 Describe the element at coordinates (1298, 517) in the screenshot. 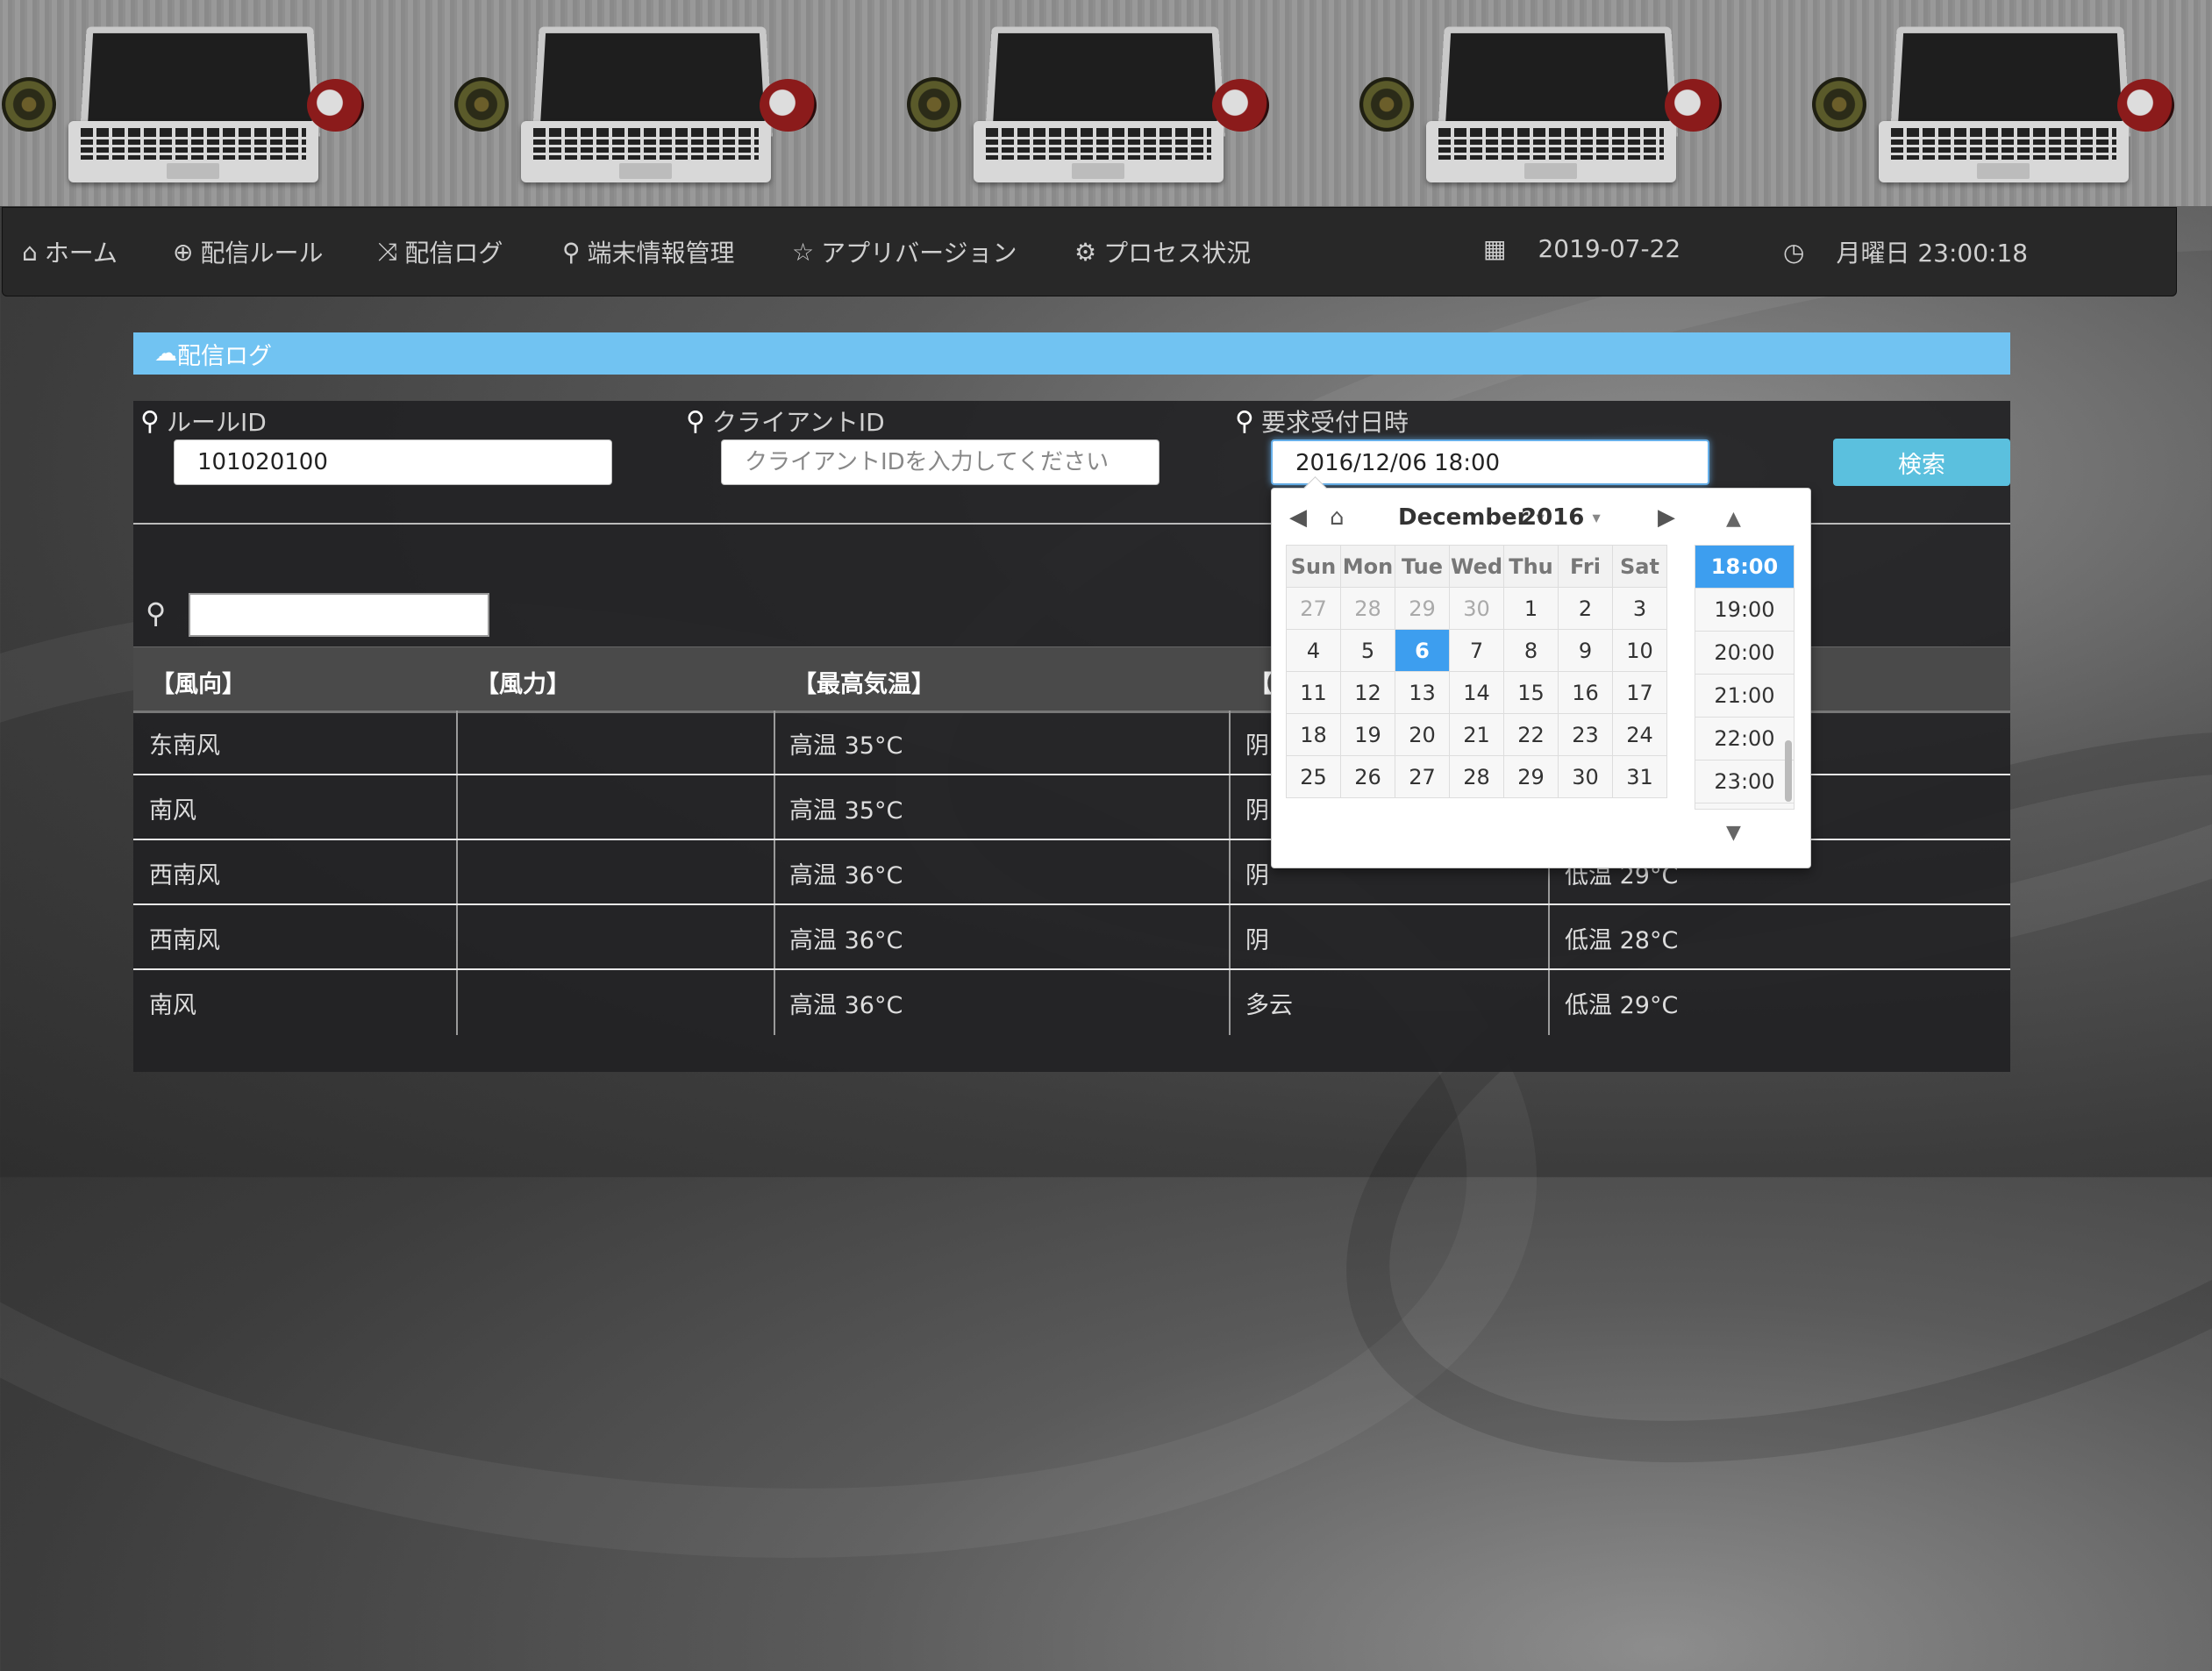

I see `previous-month-icon: ◀` at that location.